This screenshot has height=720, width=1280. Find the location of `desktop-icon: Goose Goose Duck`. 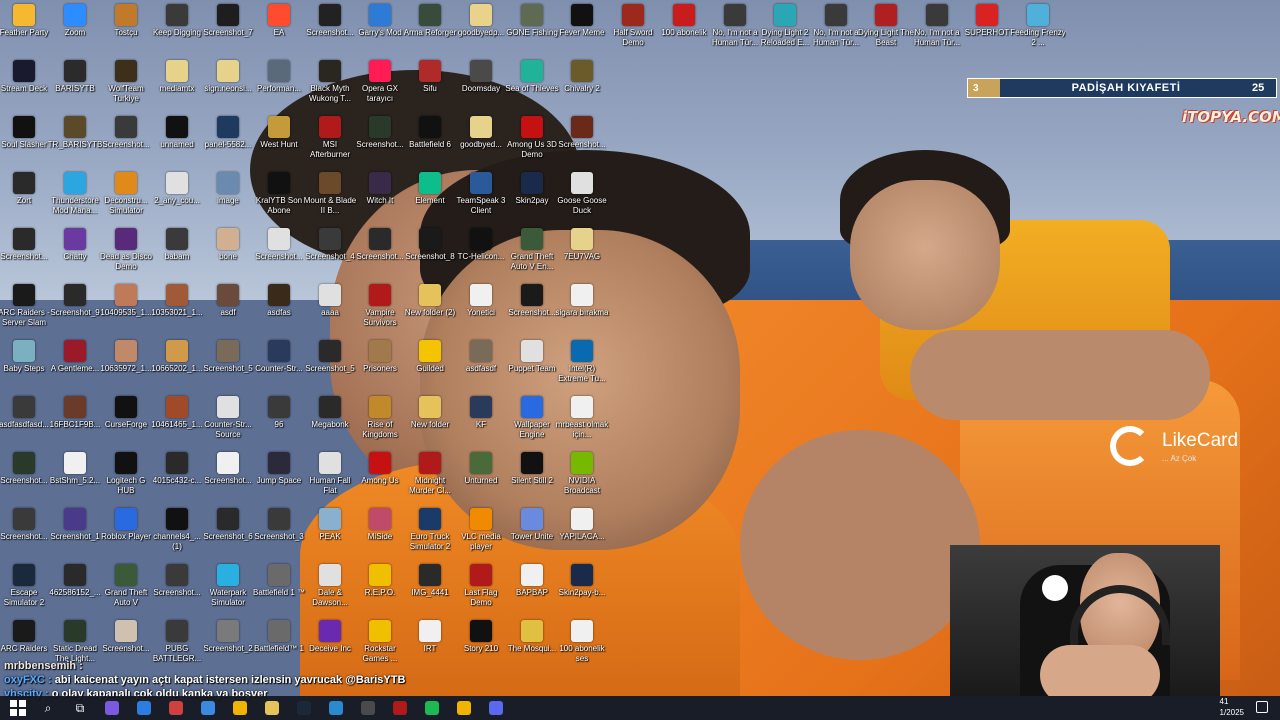

desktop-icon: Goose Goose Duck is located at coordinates (582, 194).